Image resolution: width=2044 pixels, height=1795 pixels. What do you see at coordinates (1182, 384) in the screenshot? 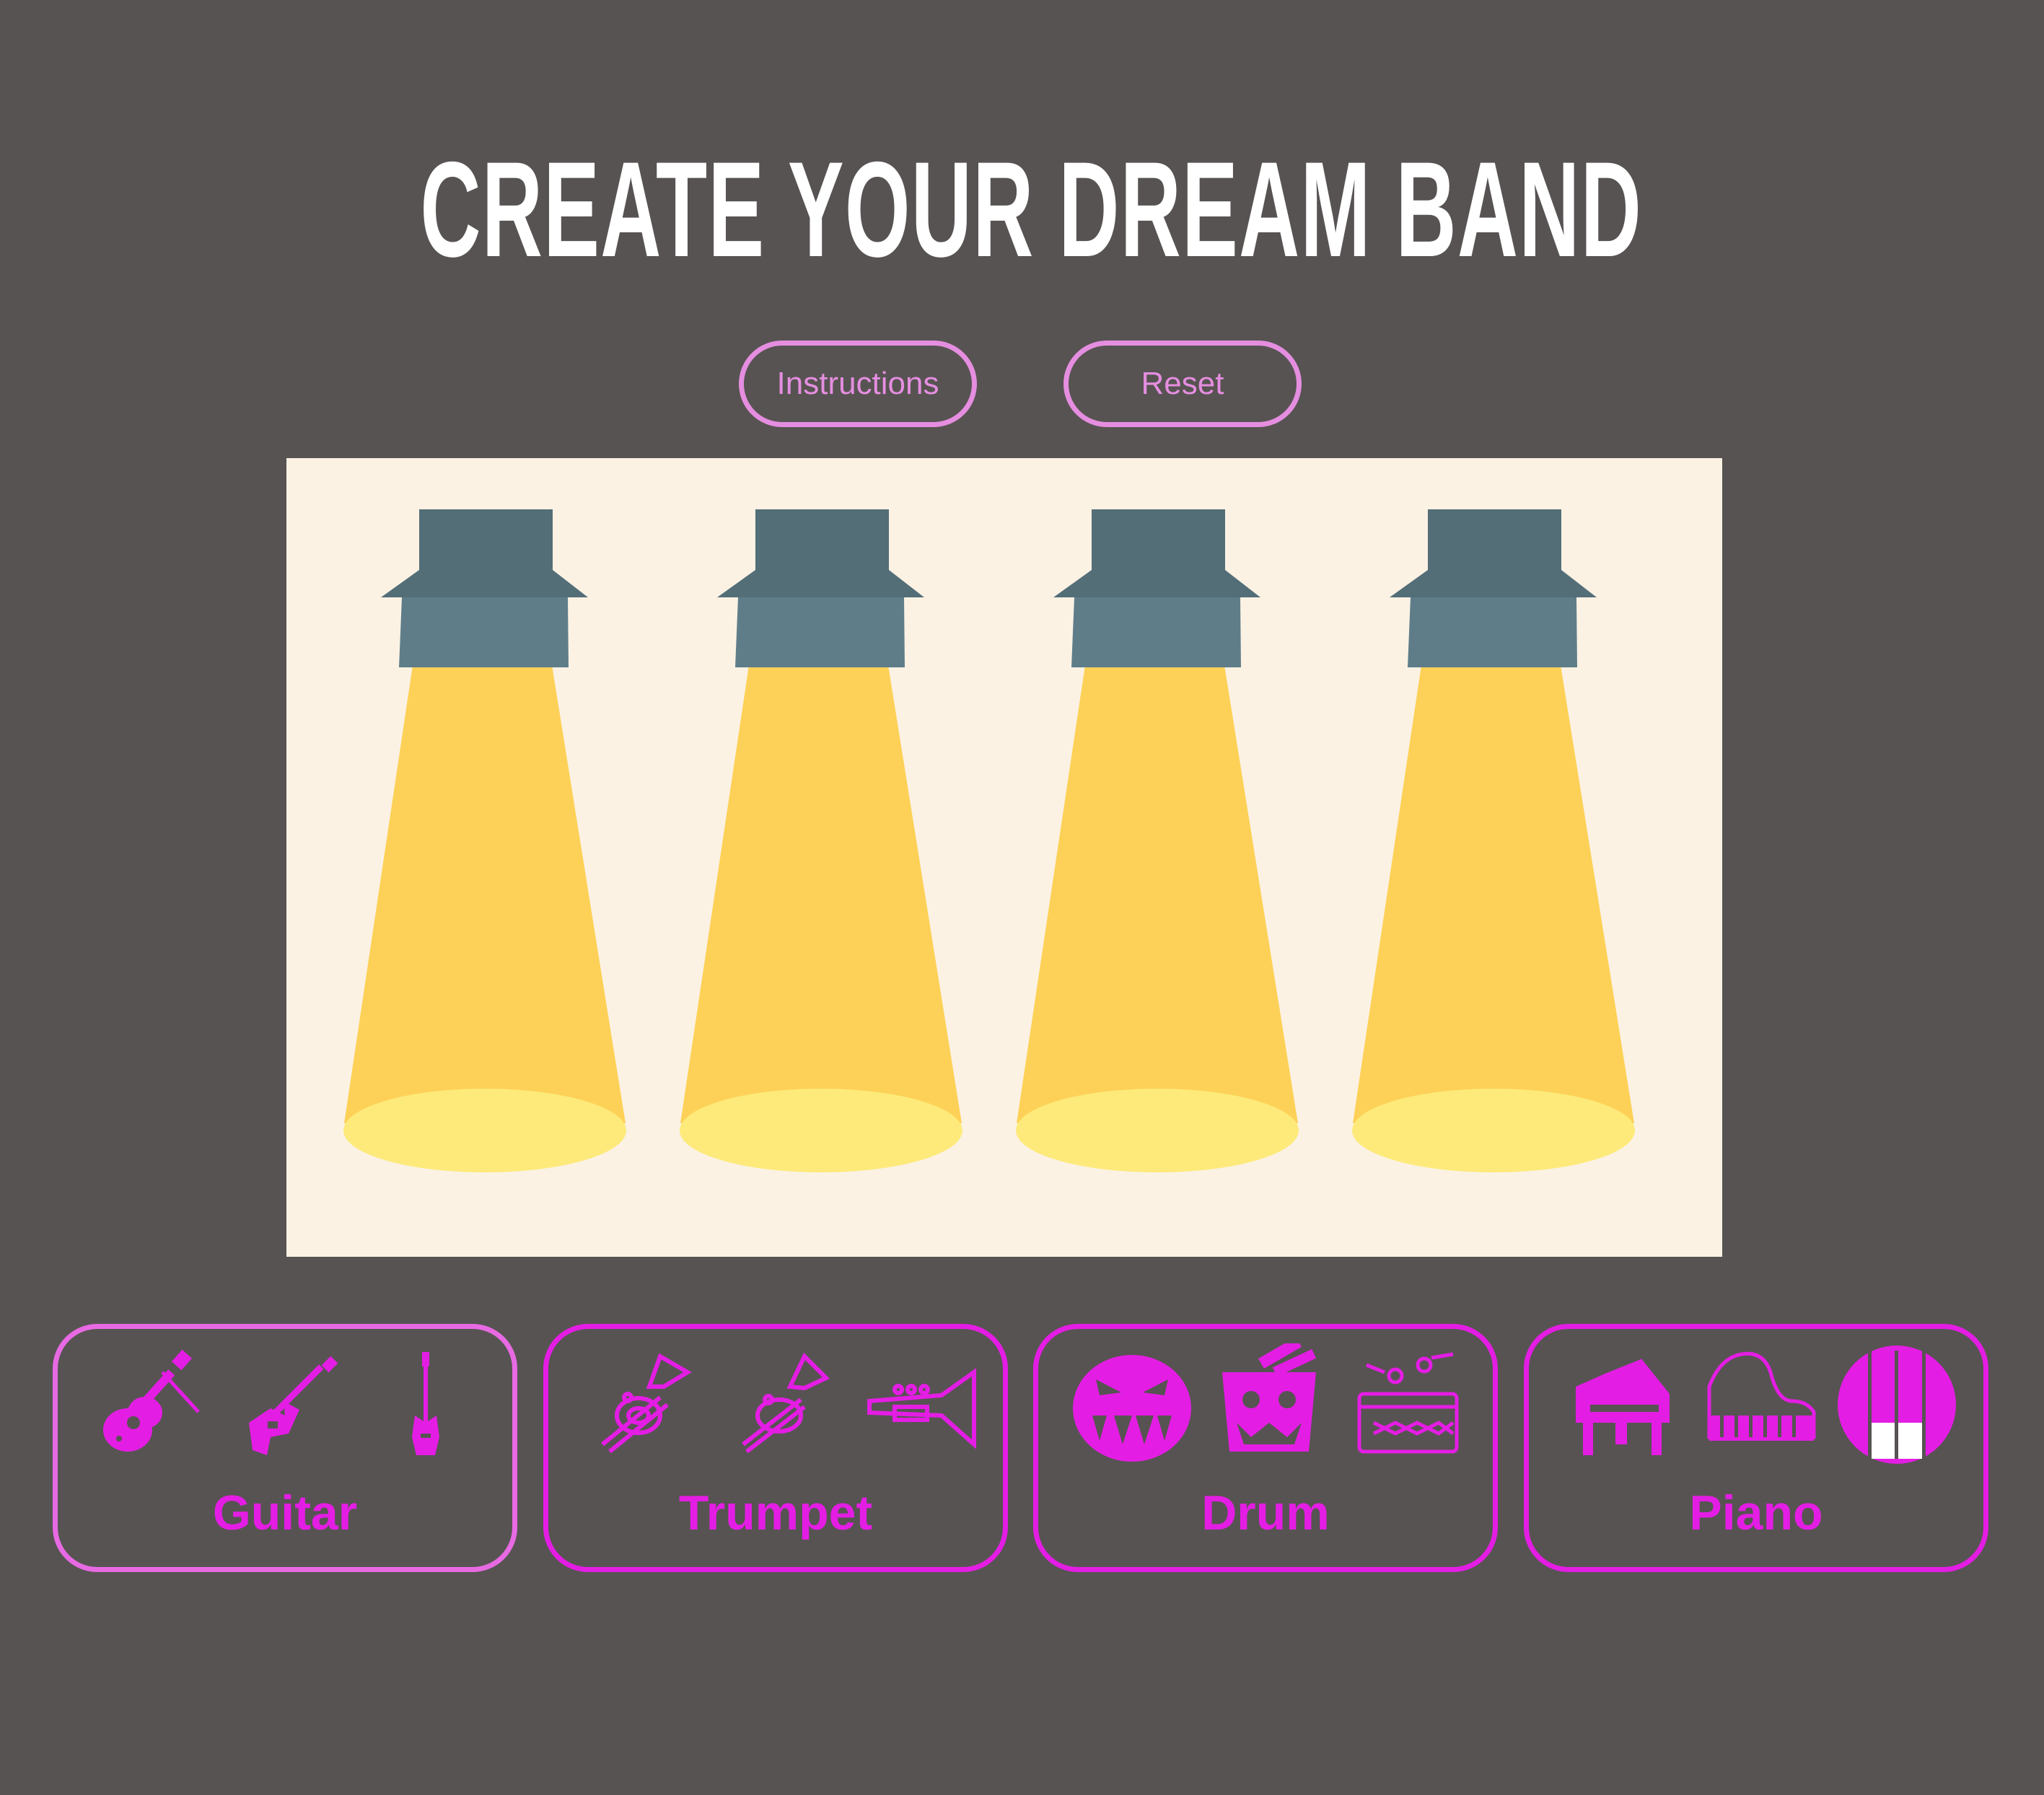
I see `reset-button: Reset` at bounding box center [1182, 384].